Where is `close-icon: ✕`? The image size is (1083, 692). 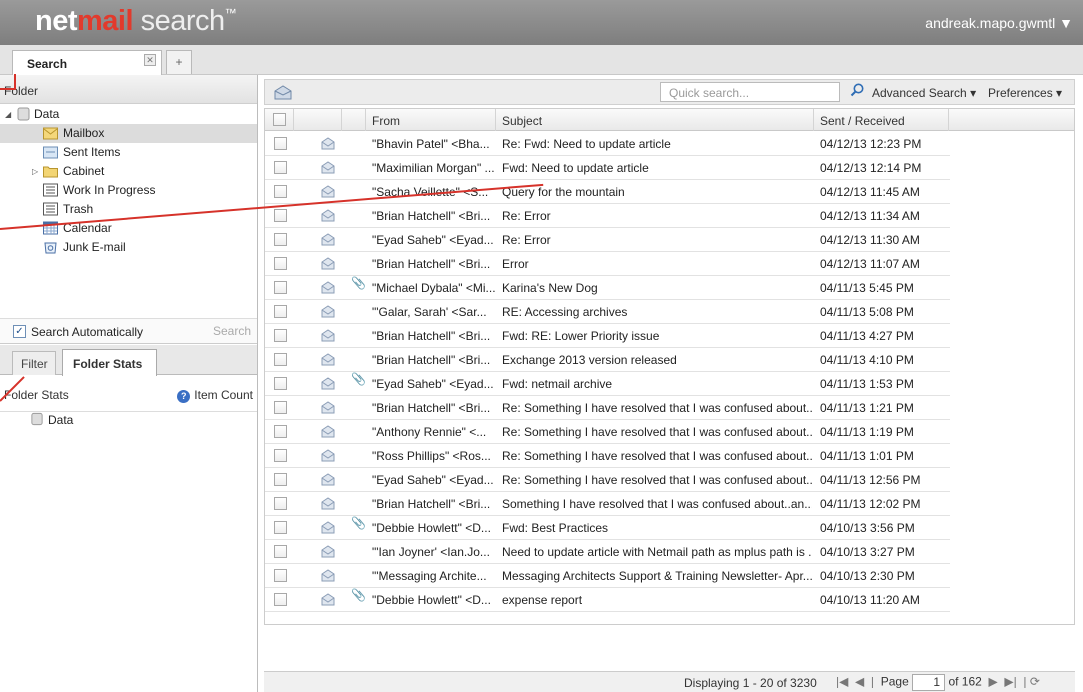 close-icon: ✕ is located at coordinates (150, 60).